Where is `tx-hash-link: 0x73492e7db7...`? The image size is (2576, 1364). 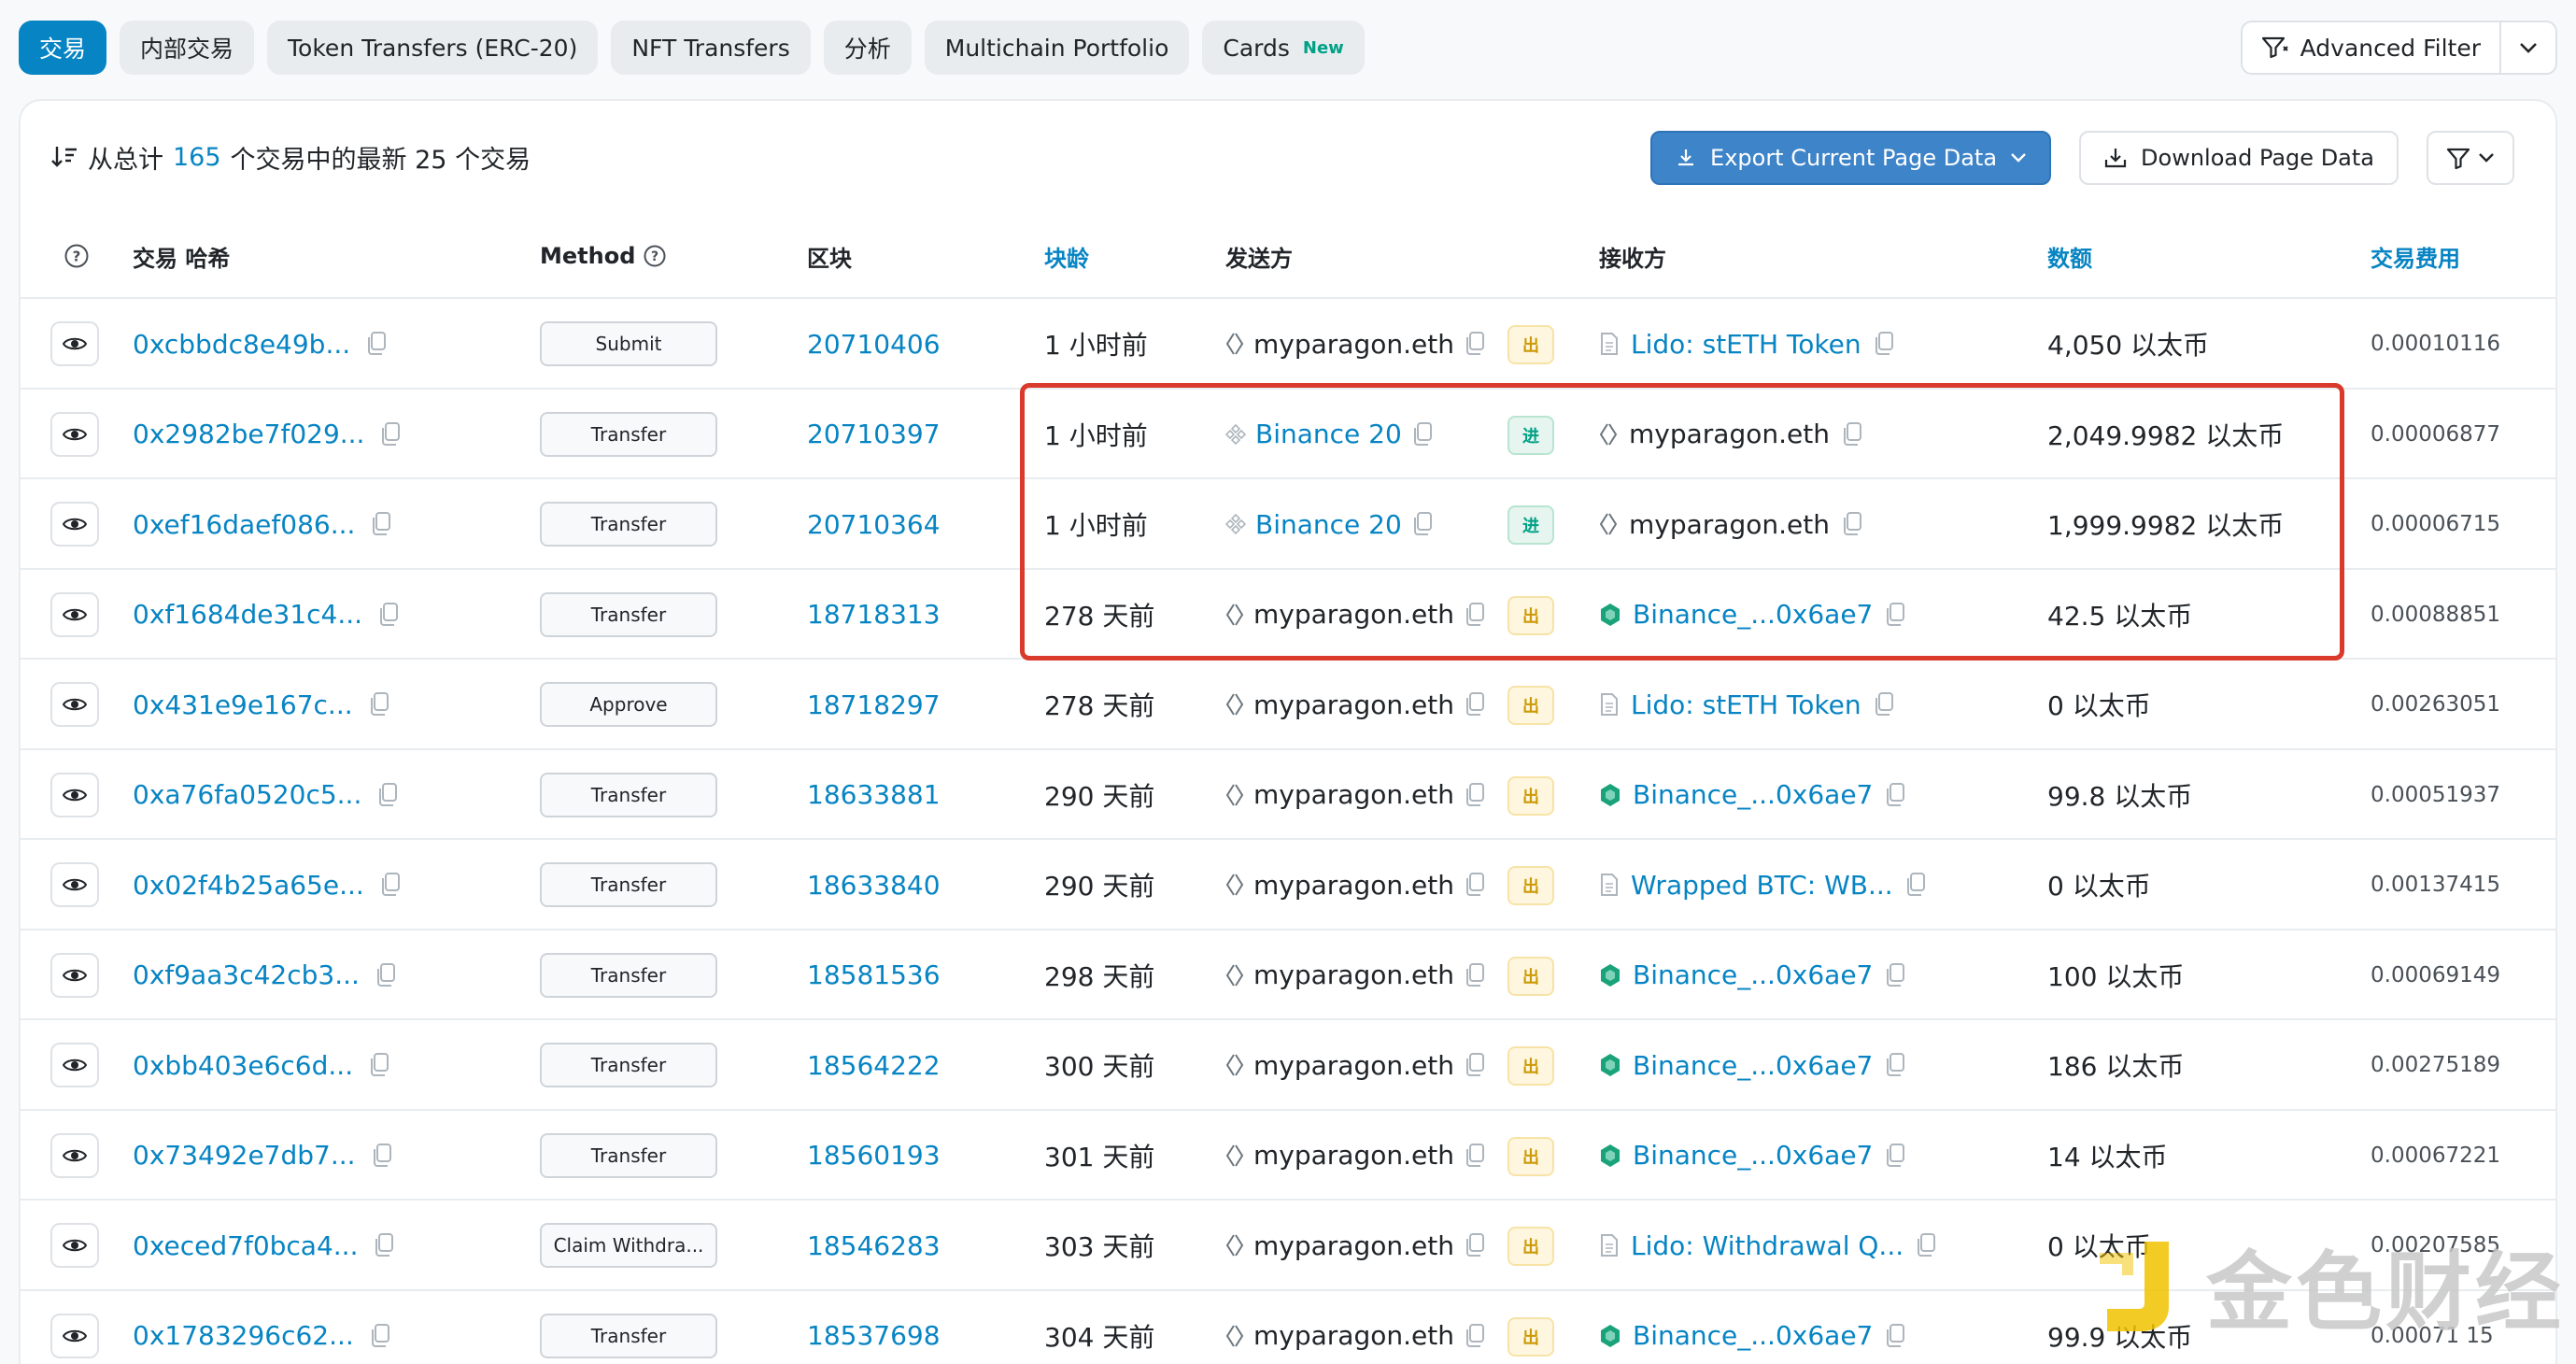
tx-hash-link: 0x73492e7db7... is located at coordinates (244, 1155).